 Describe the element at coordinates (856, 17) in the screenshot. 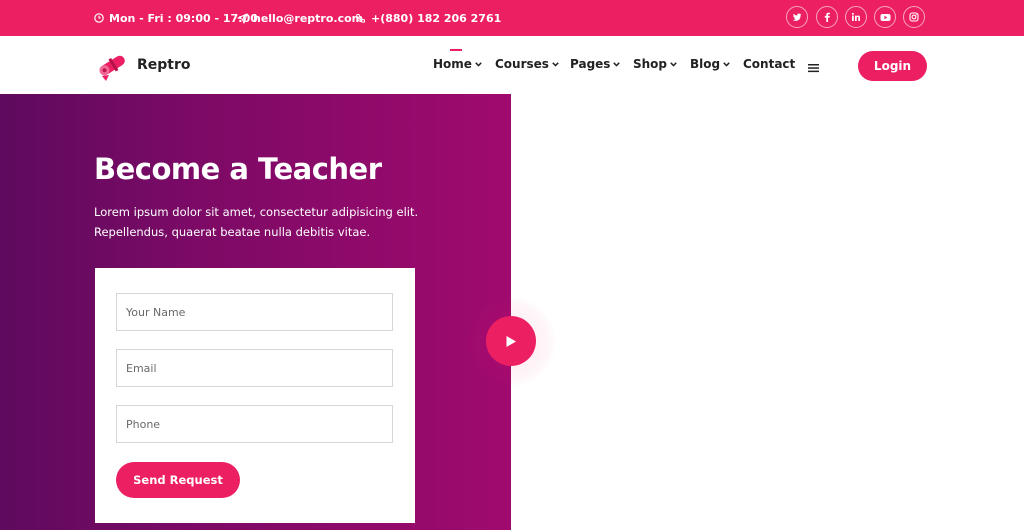

I see `linkedin-icon` at that location.